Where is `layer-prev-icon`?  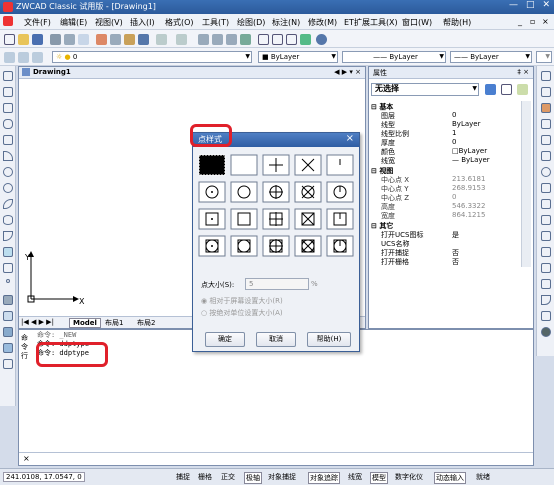
layer-prev-icon is located at coordinates (37, 57).